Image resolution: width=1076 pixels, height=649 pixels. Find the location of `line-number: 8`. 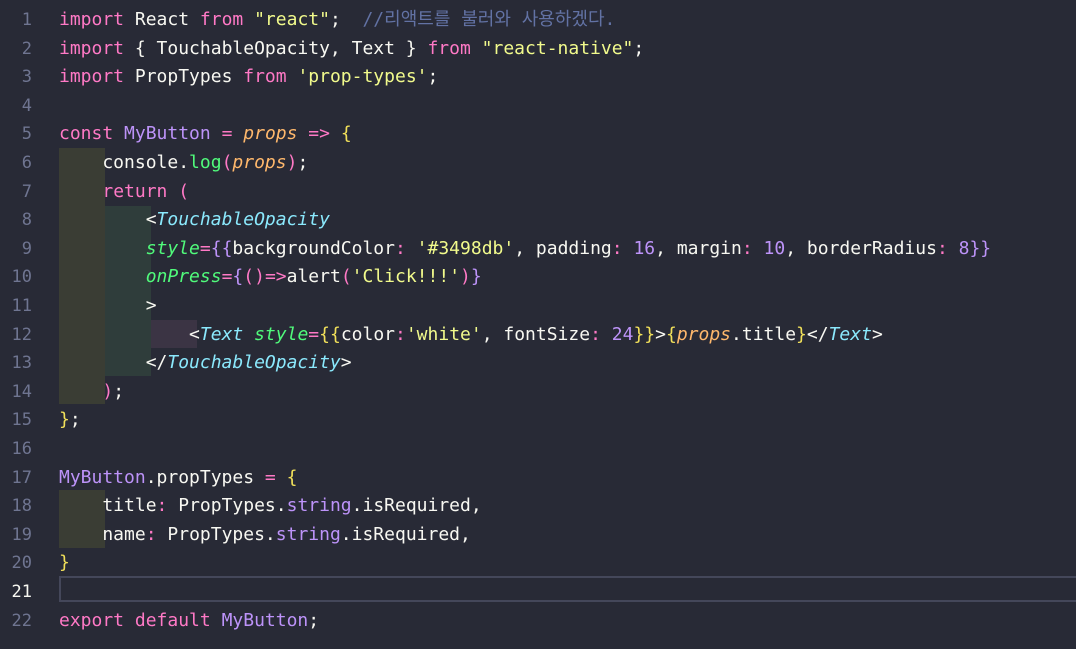

line-number: 8 is located at coordinates (26, 220).